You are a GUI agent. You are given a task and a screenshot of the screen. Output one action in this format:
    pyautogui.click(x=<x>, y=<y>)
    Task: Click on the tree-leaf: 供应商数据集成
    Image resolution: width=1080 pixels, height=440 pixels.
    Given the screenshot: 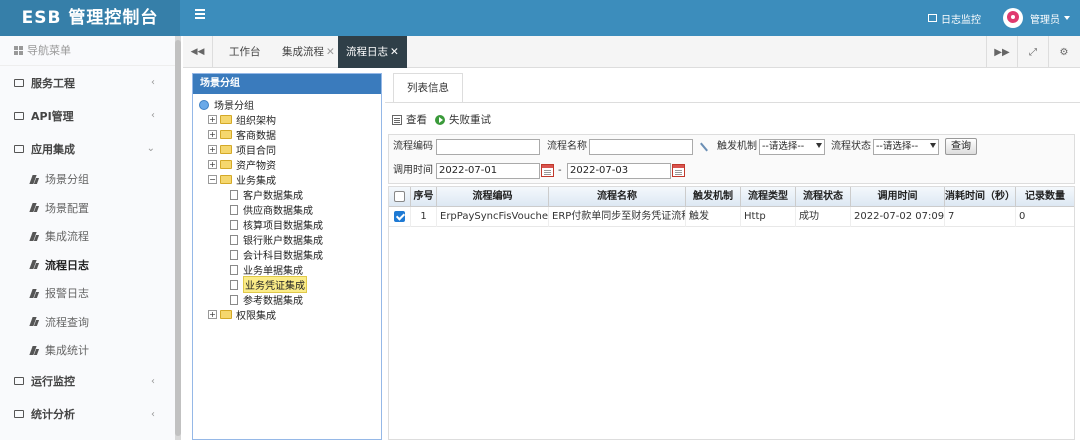 What is the action you would take?
    pyautogui.click(x=271, y=209)
    